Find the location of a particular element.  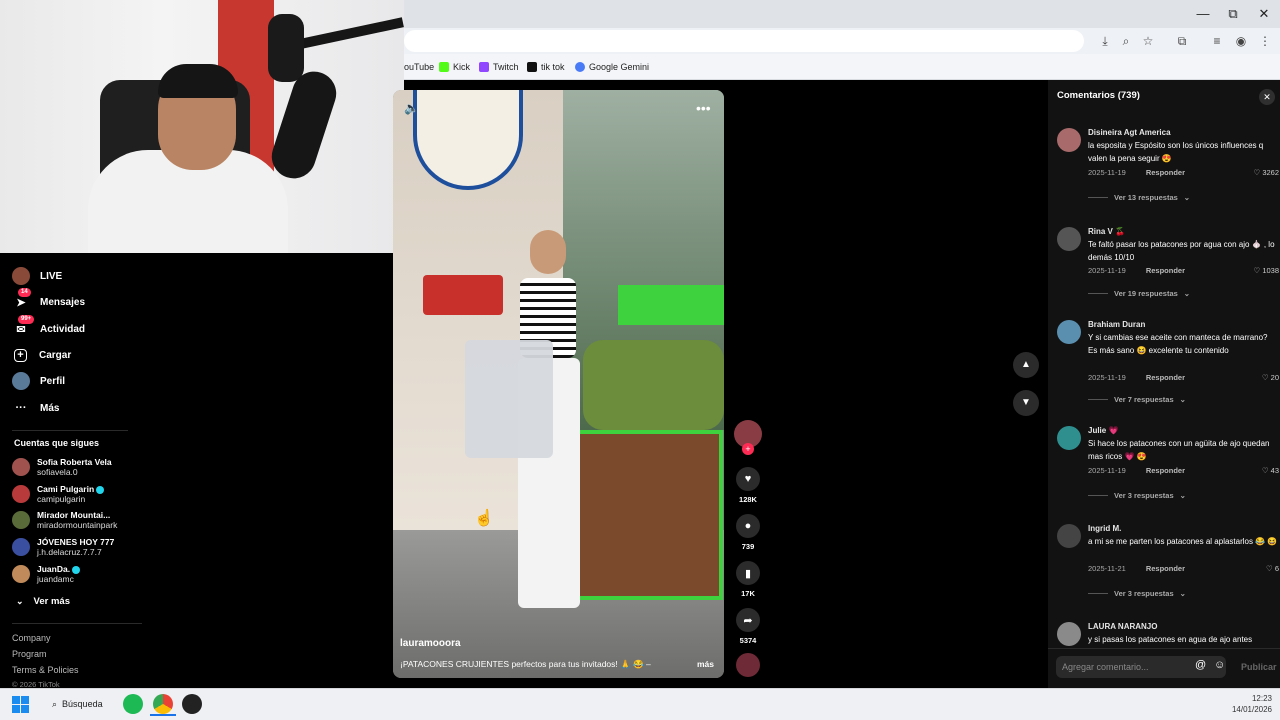

video-username: lauramooora is located at coordinates (430, 643).